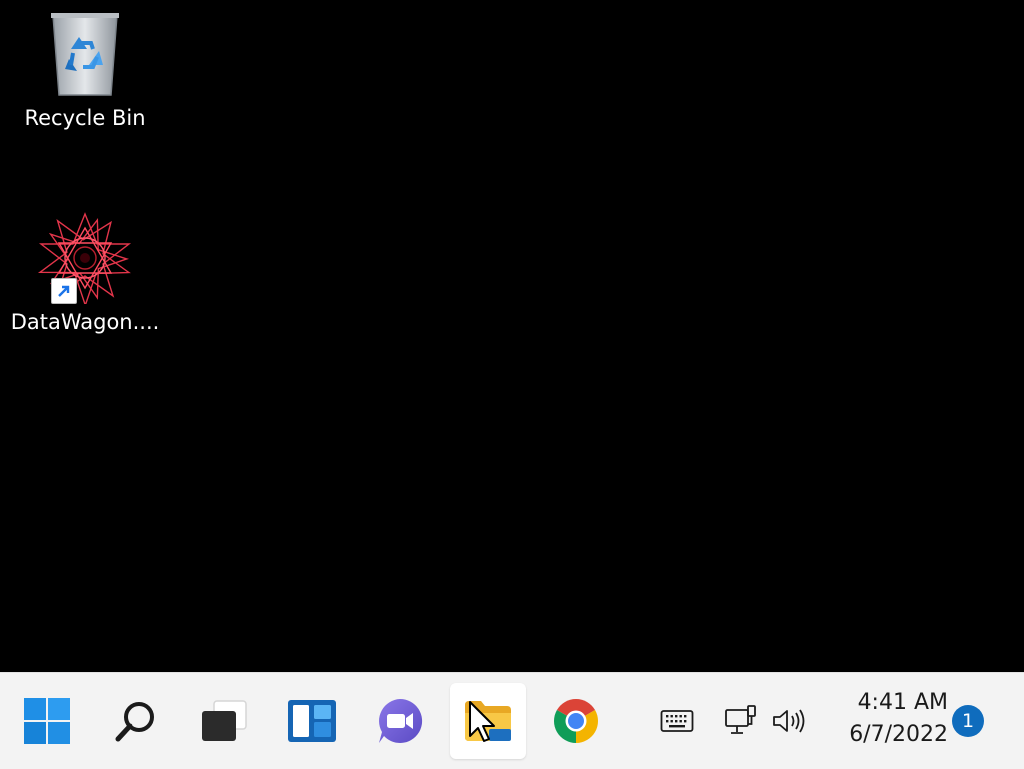 The image size is (1024, 769). I want to click on windows-start-icon, so click(47, 721).